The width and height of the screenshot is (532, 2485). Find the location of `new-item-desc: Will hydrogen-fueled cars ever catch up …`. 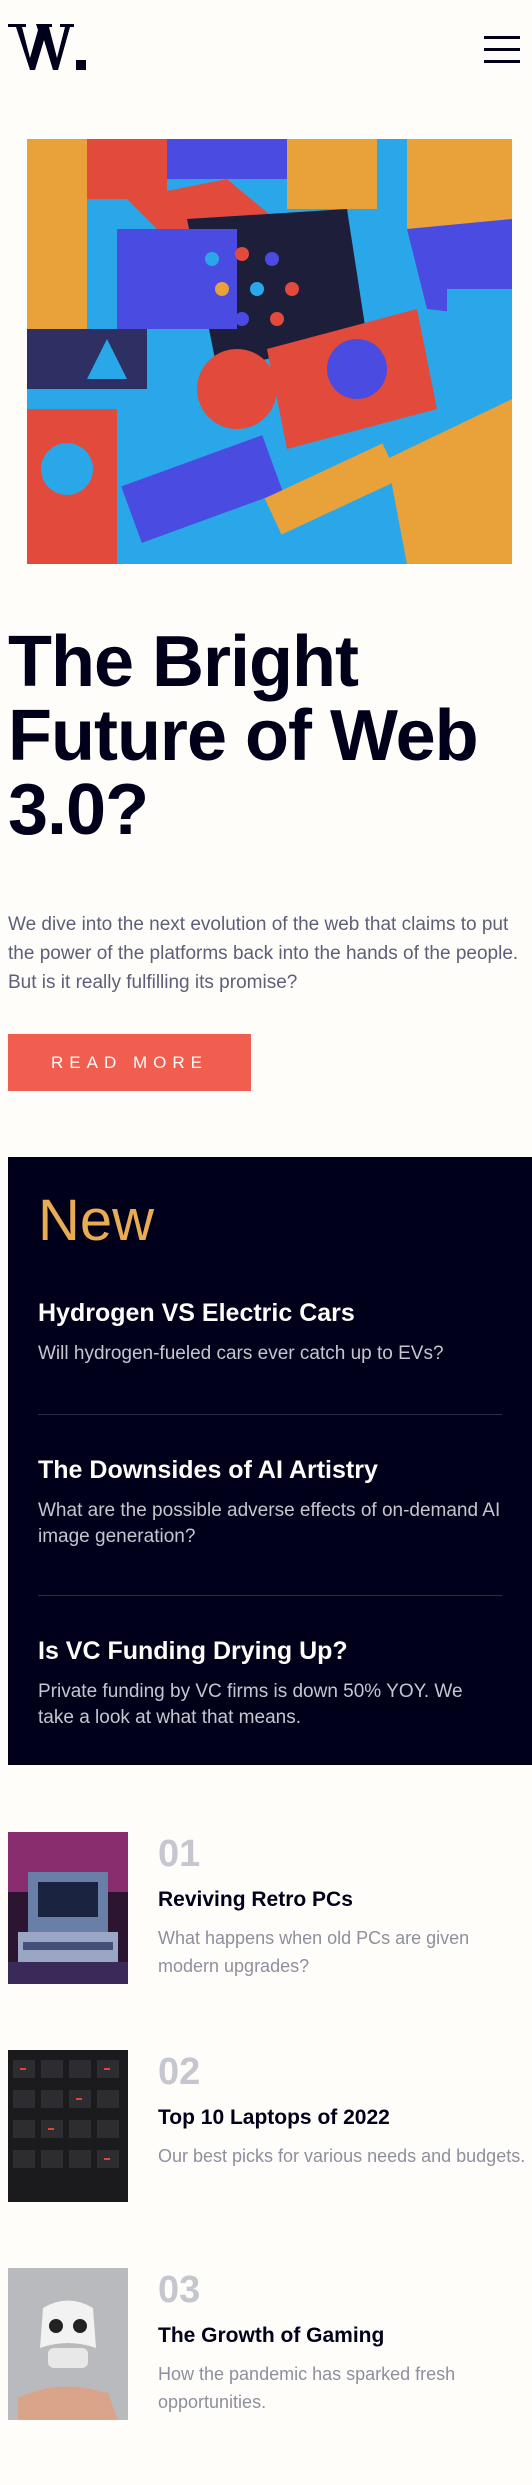

new-item-desc: Will hydrogen-fueled cars ever catch up … is located at coordinates (241, 1353).